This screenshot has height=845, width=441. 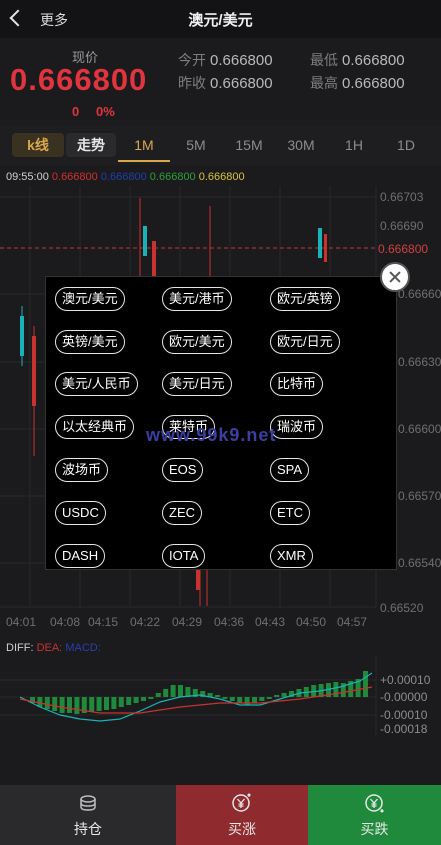 I want to click on stat-open: 今开 0.666800, so click(x=225, y=60).